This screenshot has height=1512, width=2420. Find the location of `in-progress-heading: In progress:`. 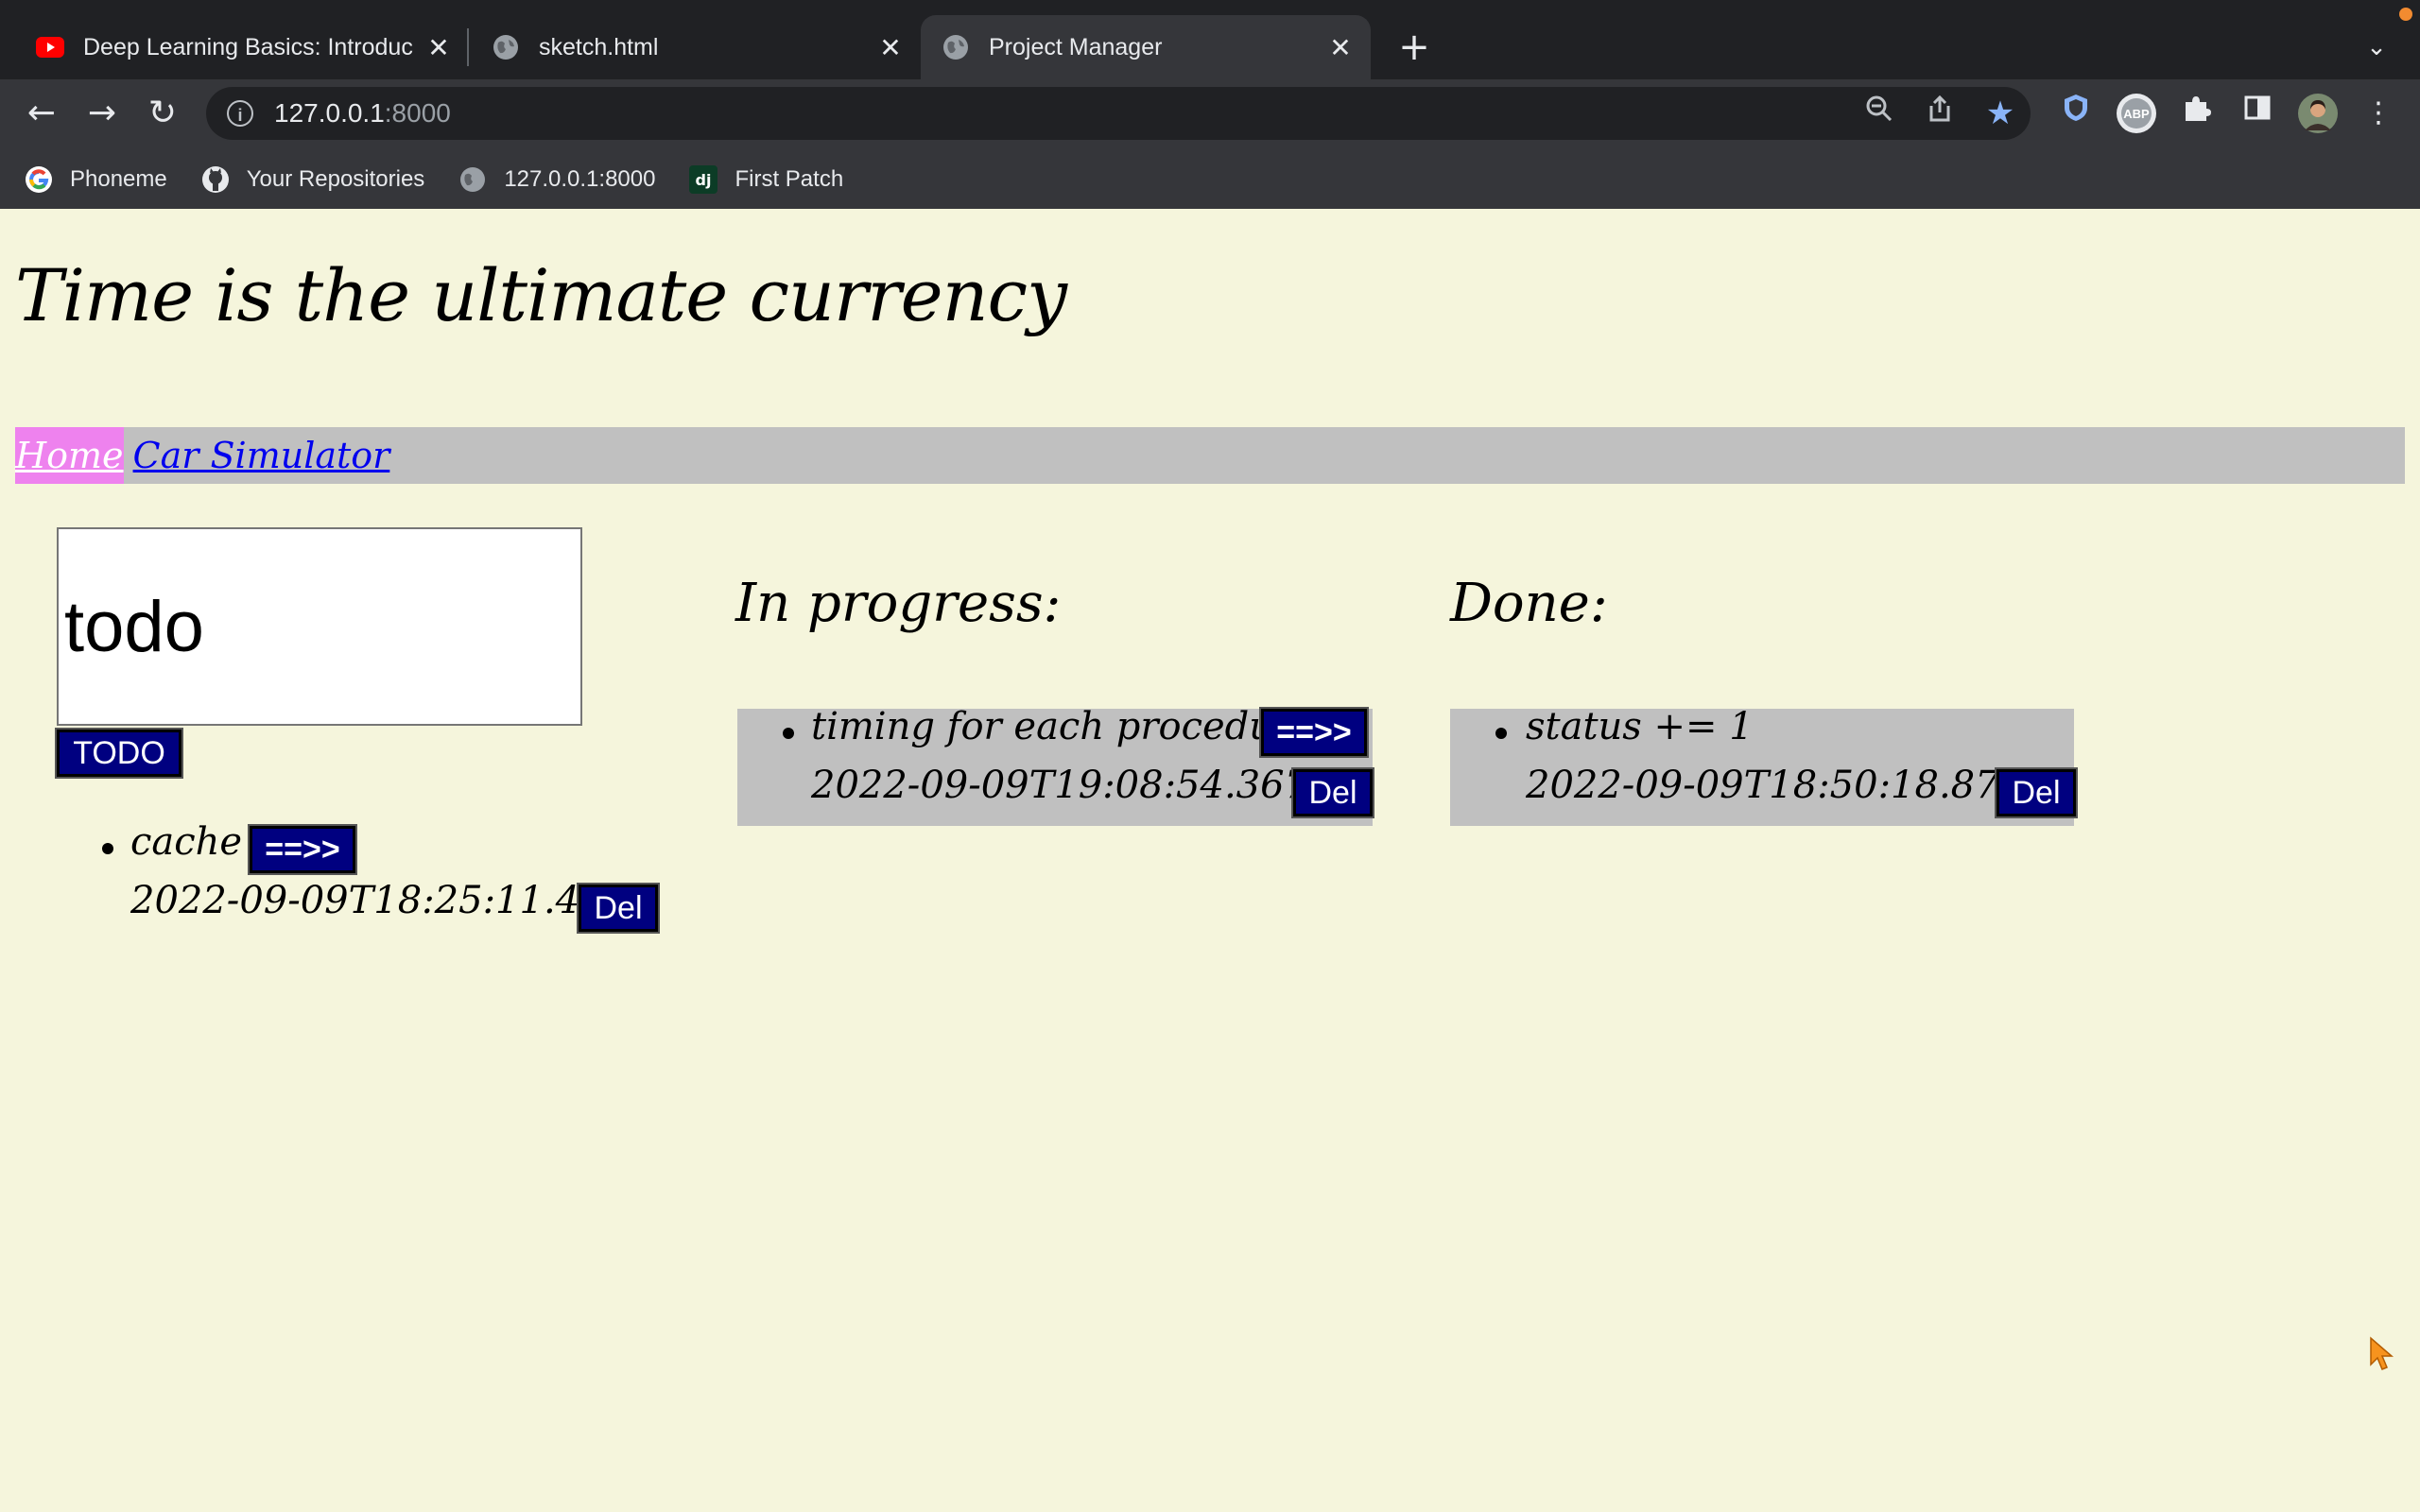

in-progress-heading: In progress: is located at coordinates (898, 603).